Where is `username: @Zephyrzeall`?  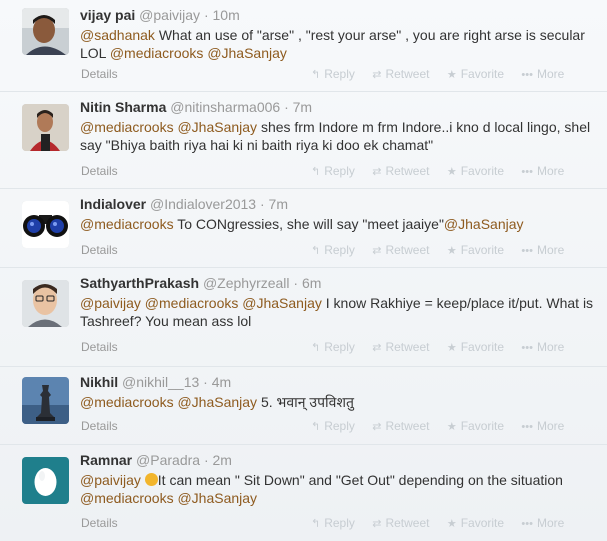 username: @Zephyrzeall is located at coordinates (246, 283).